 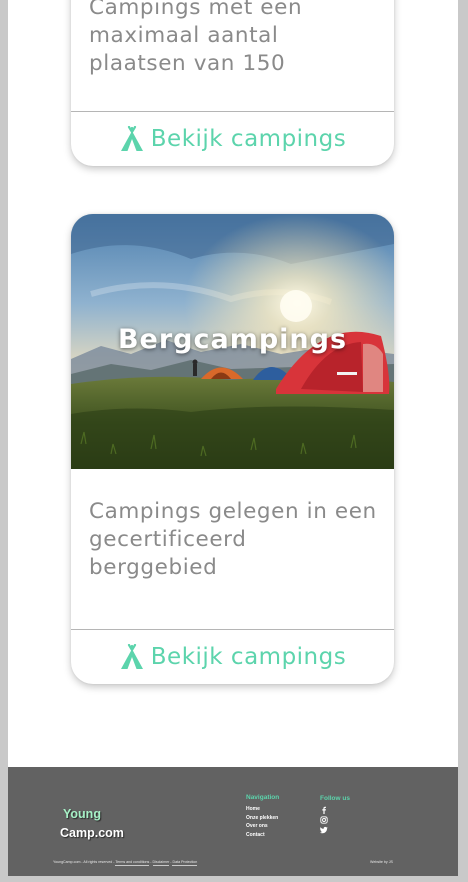 What do you see at coordinates (335, 821) in the screenshot?
I see `instagram-icon` at bounding box center [335, 821].